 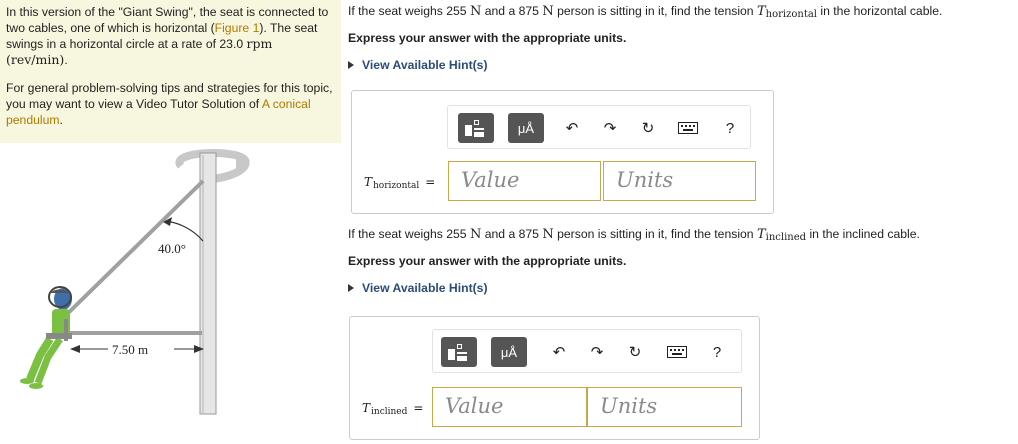 What do you see at coordinates (172, 248) in the screenshot?
I see `angle-label: 40.0°` at bounding box center [172, 248].